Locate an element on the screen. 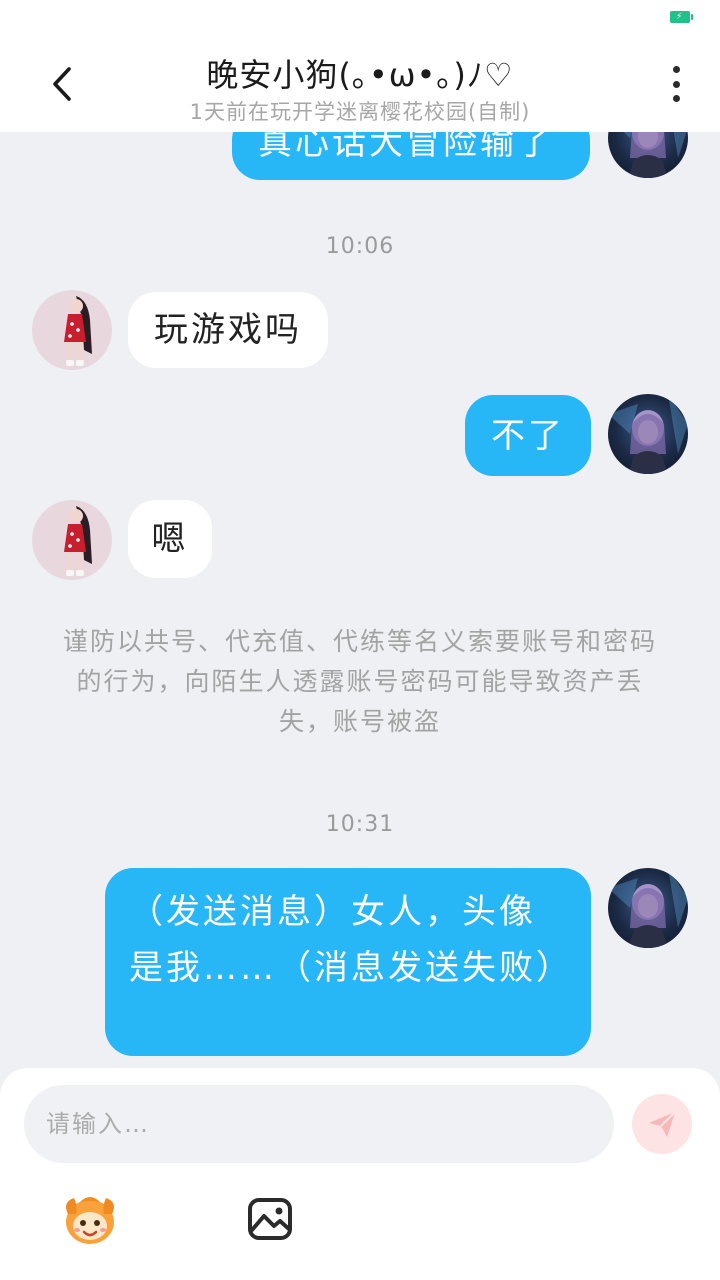 The image size is (720, 1280). chevron-left-icon is located at coordinates (62, 84).